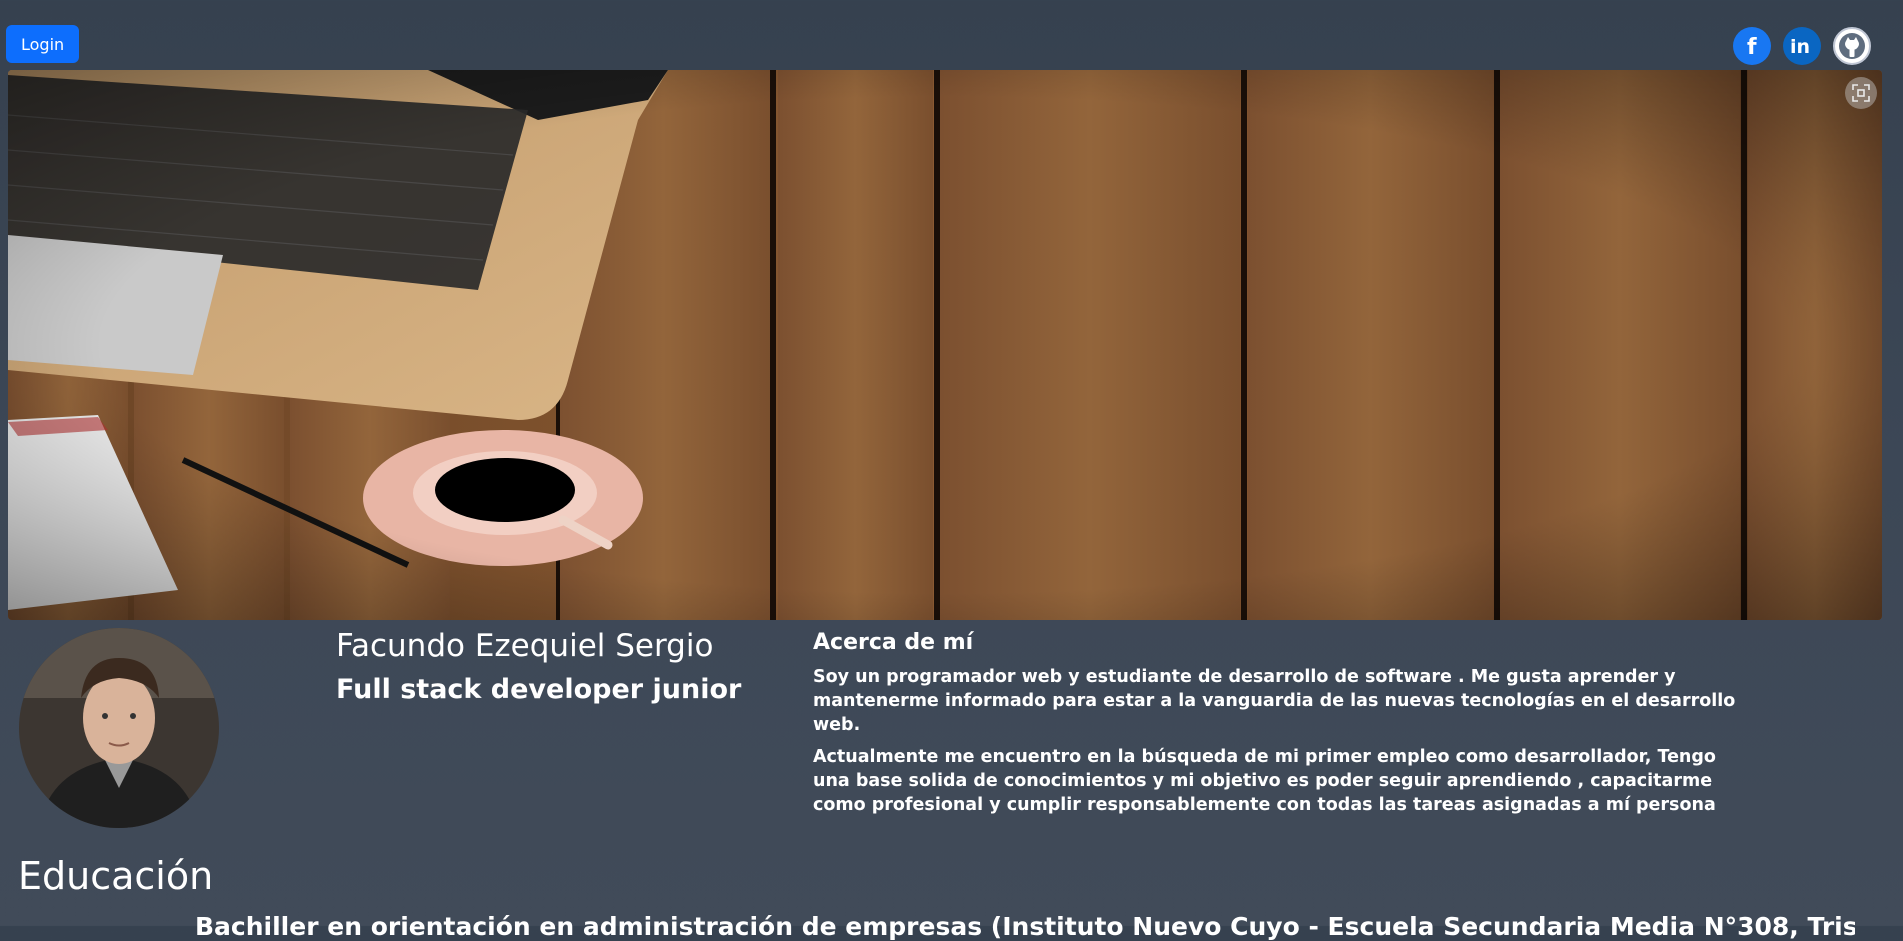 Image resolution: width=1903 pixels, height=941 pixels. I want to click on social-links: f in, so click(1802, 46).